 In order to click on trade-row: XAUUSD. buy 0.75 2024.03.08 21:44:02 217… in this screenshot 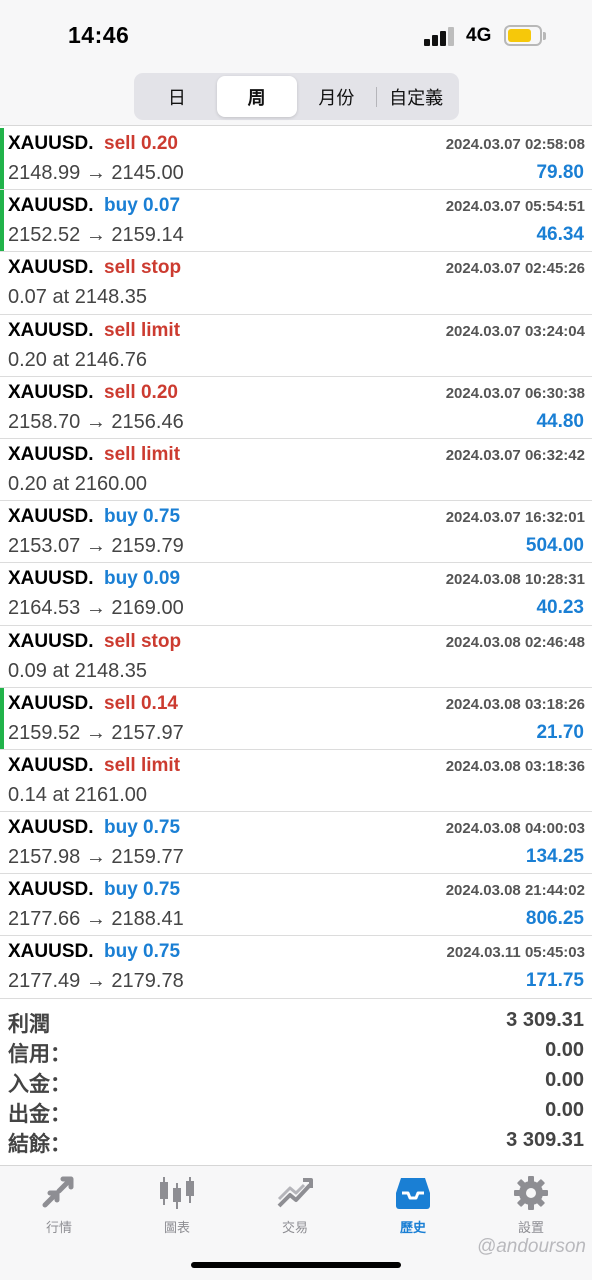, I will do `click(296, 905)`.